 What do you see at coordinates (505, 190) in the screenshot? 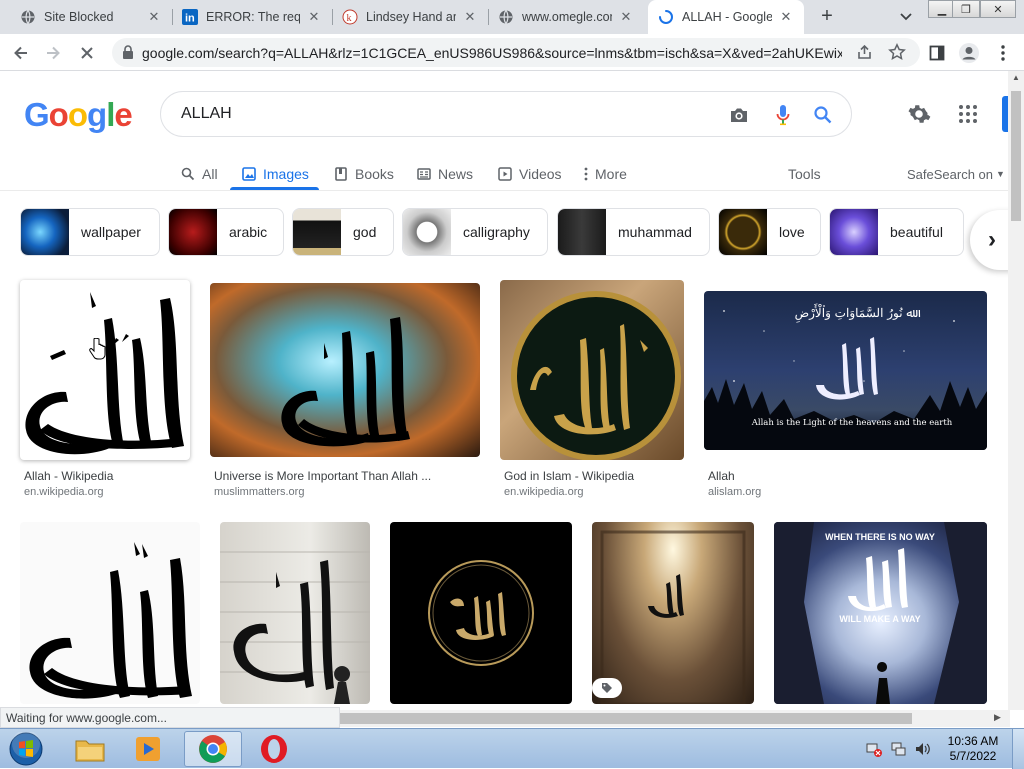
I see `divider` at bounding box center [505, 190].